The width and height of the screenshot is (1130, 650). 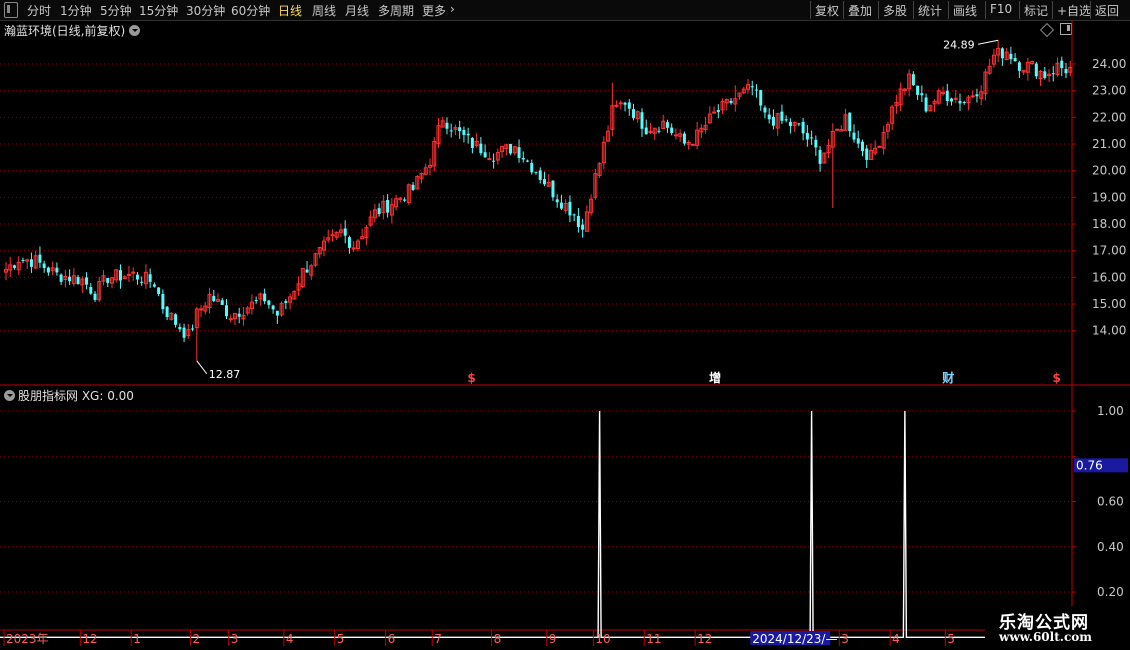 What do you see at coordinates (1057, 628) in the screenshot?
I see `watermark: 乐淘公式网 www.60lt.com` at bounding box center [1057, 628].